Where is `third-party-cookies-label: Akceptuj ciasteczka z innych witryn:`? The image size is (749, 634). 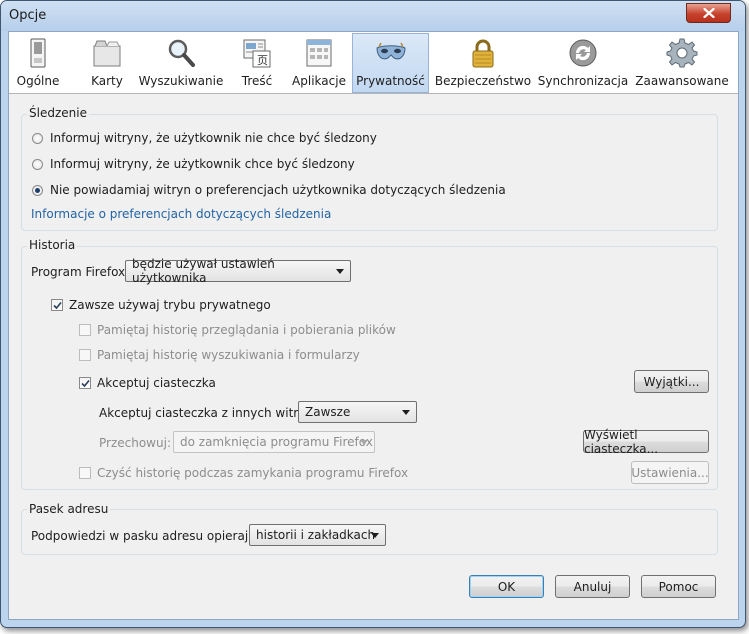 third-party-cookies-label: Akceptuj ciasteczka z innych witryn: is located at coordinates (208, 413).